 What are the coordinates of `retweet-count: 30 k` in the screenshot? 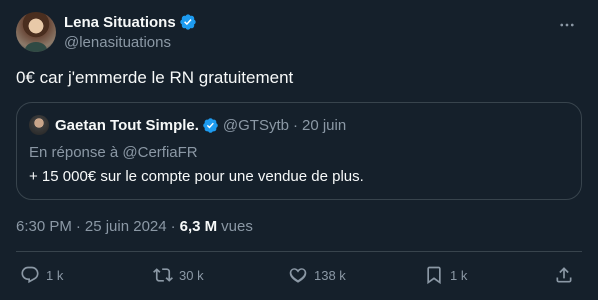 It's located at (191, 275).